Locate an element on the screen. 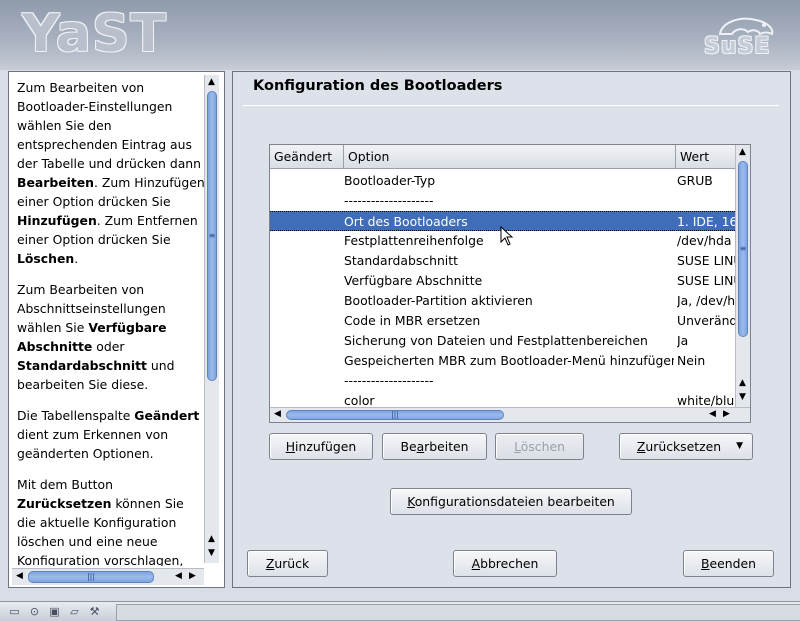  add-button: Hinzufügen is located at coordinates (321, 446).